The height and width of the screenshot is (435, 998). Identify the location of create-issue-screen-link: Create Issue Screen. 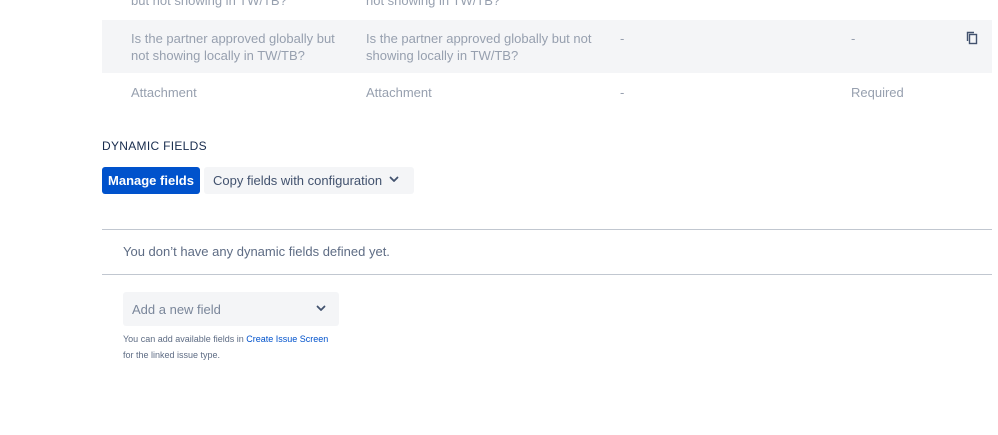
(287, 339).